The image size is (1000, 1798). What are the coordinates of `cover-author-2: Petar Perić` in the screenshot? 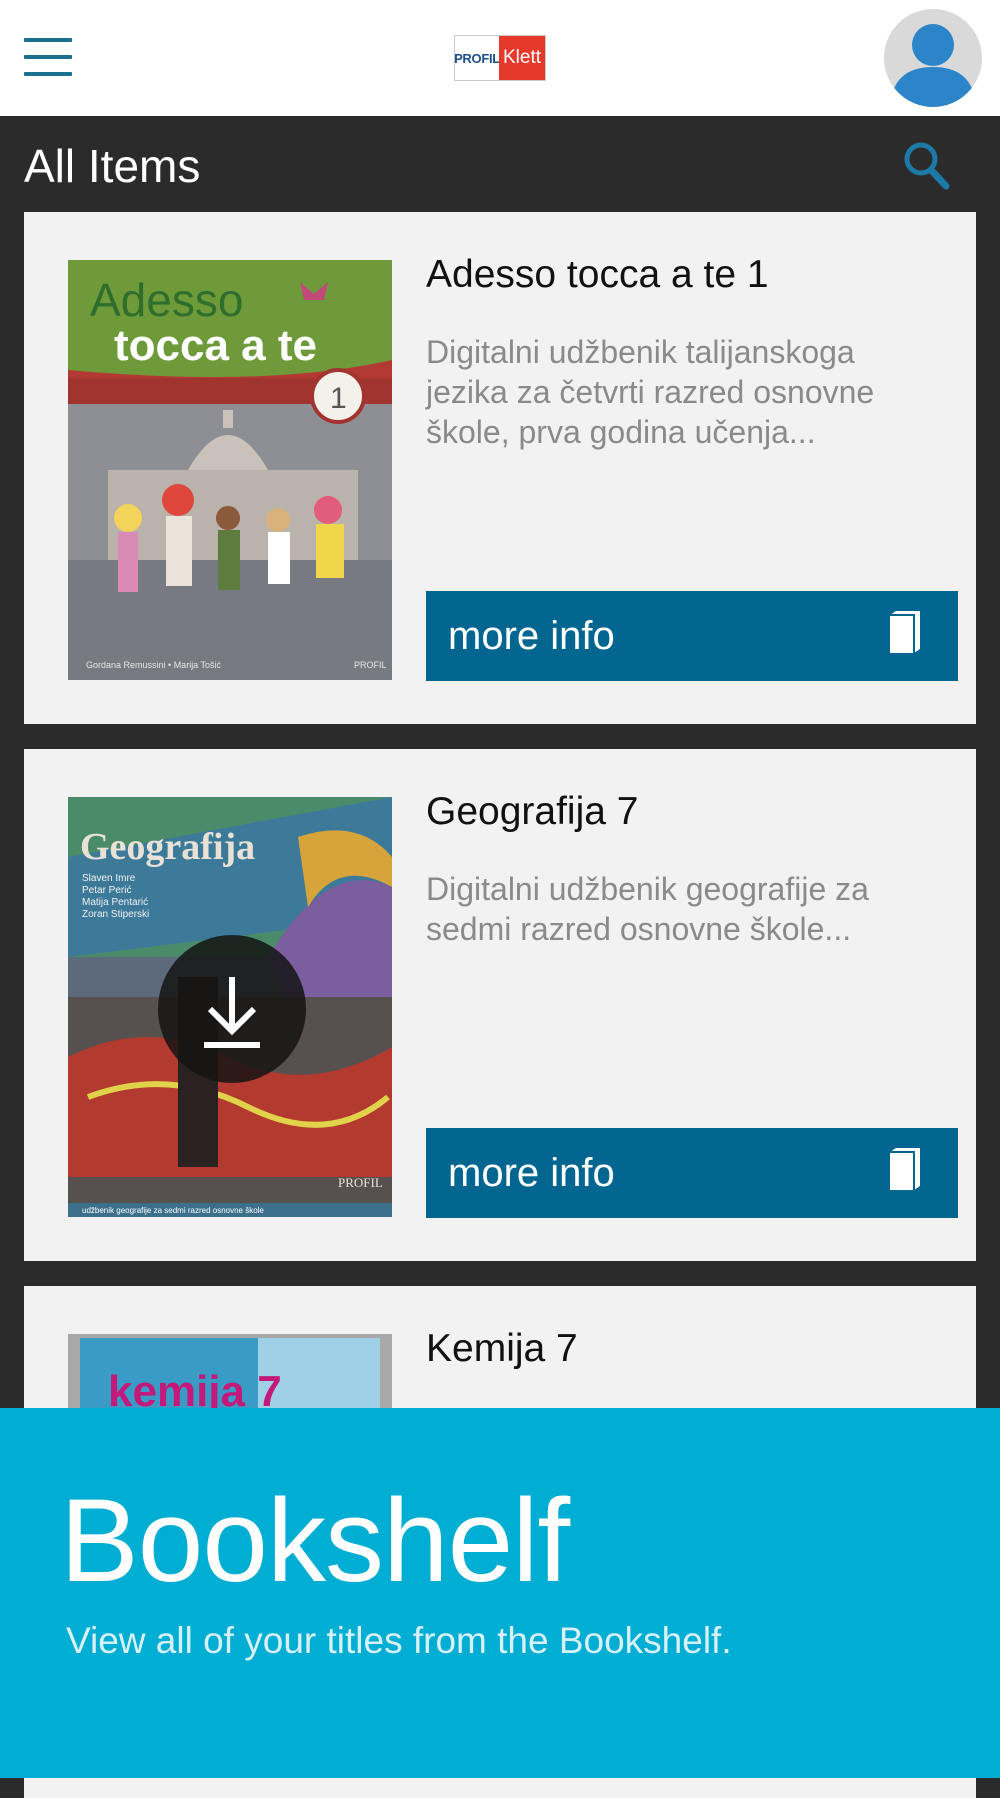 It's located at (106, 890).